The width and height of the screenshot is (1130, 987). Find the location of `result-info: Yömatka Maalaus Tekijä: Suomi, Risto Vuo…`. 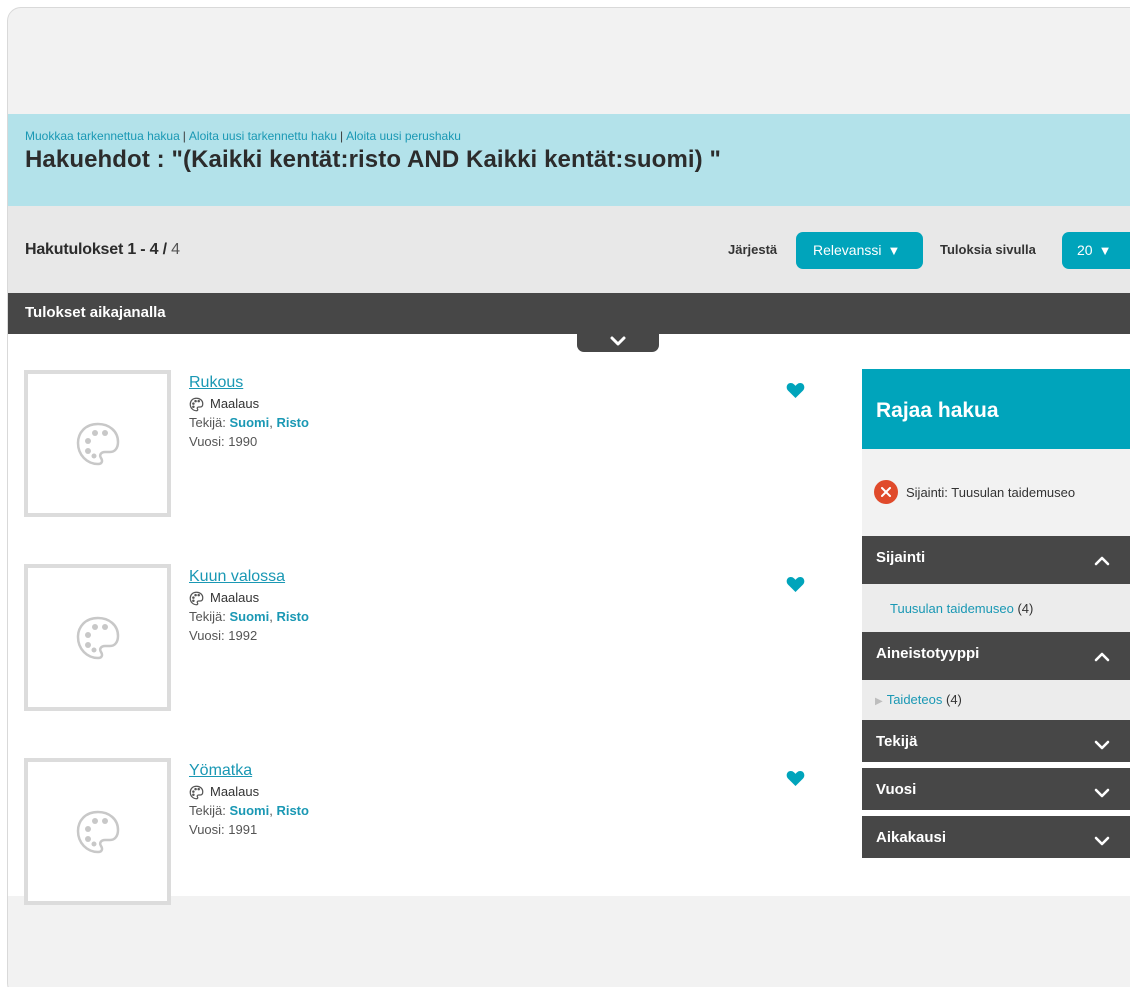

result-info: Yömatka Maalaus Tekijä: Suomi, Risto Vuo… is located at coordinates (249, 800).